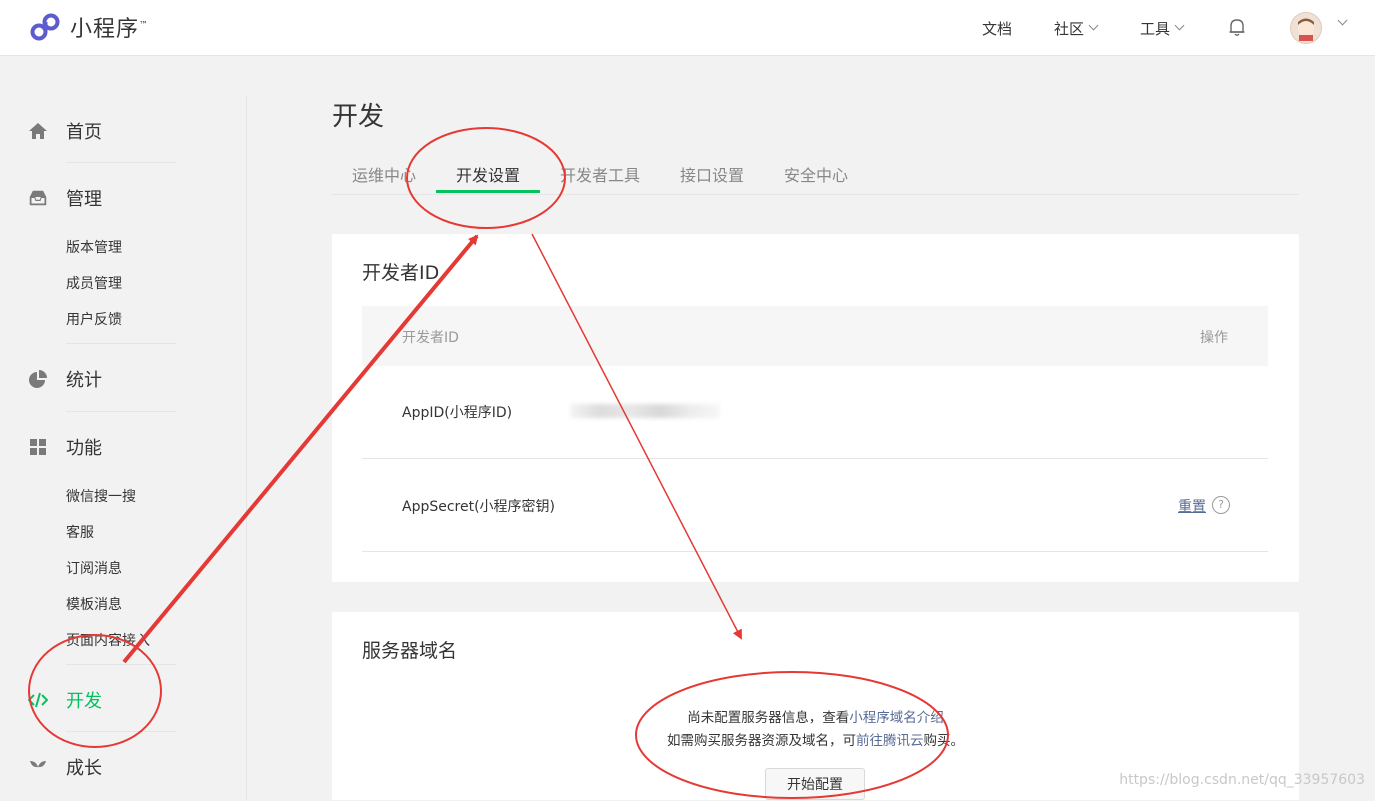 Image resolution: width=1375 pixels, height=801 pixels. I want to click on sidebar-item-home: 首页, so click(65, 131).